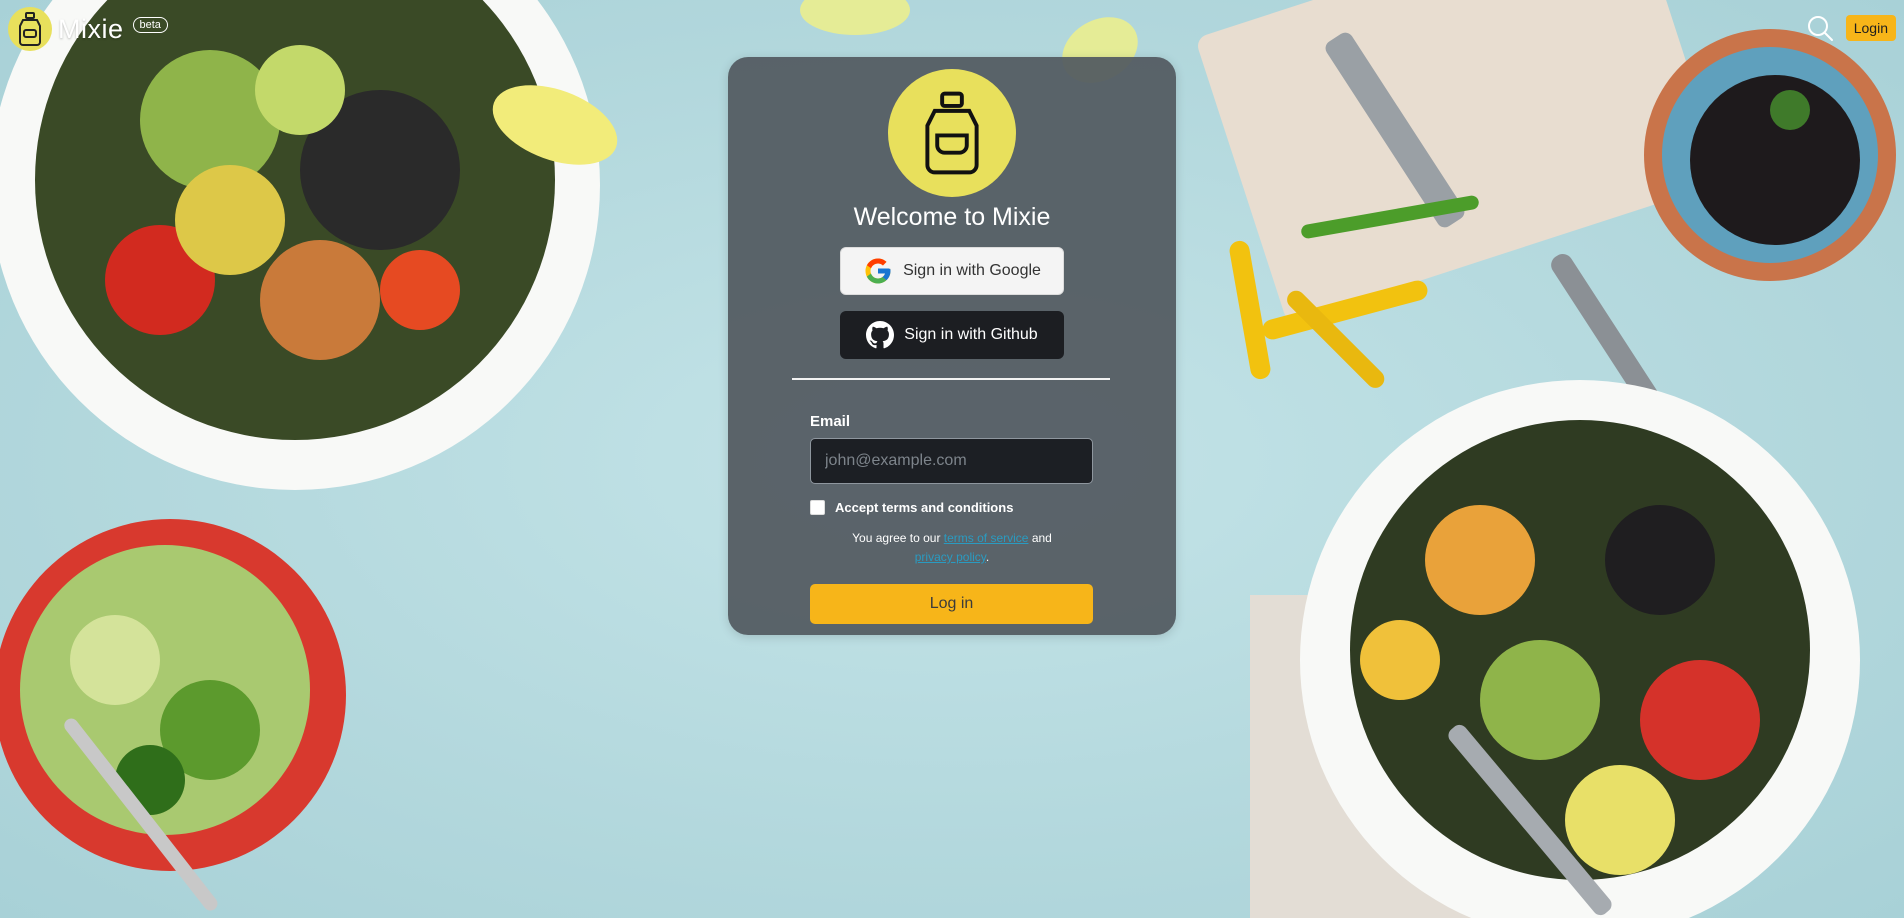 The image size is (1904, 918). Describe the element at coordinates (950, 557) in the screenshot. I see `privacy-policy-link: privacy policy` at that location.